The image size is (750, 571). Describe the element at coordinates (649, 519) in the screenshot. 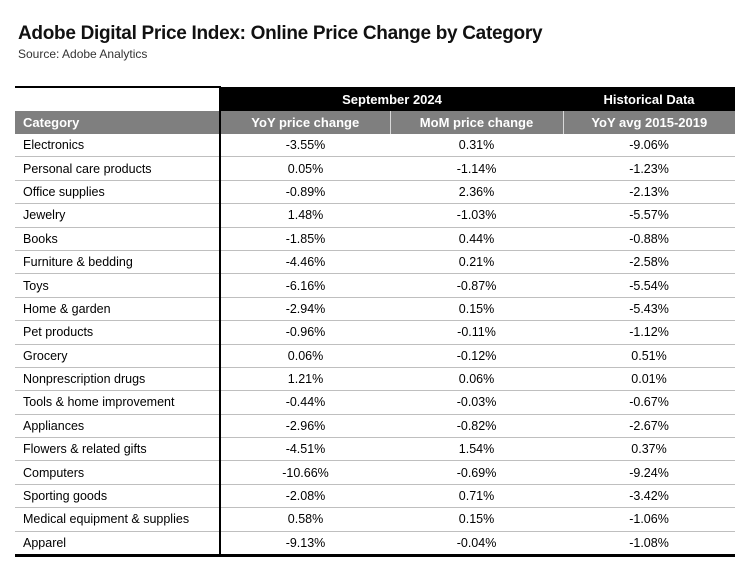

I see `cell-yoy-avg: -1.06%` at that location.